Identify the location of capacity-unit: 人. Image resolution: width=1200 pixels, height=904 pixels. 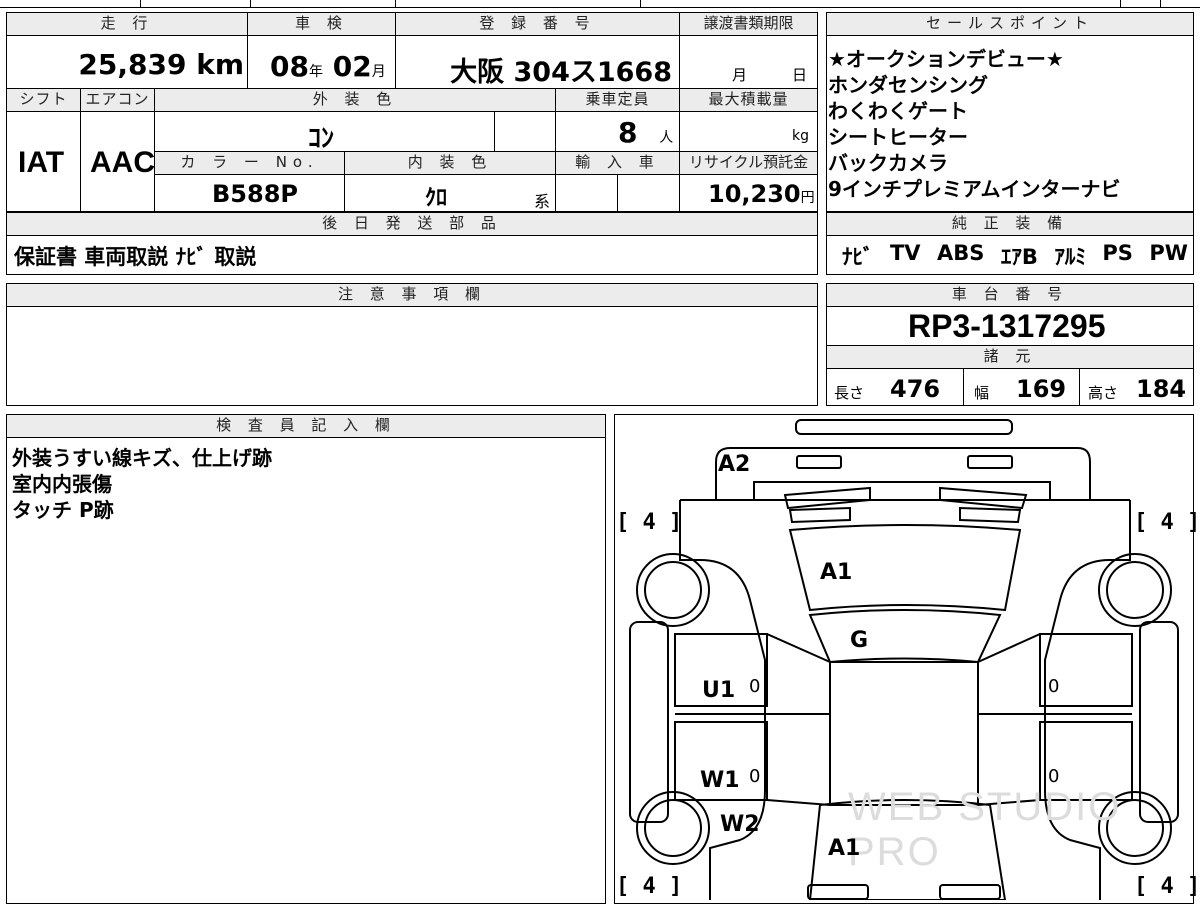
(666, 138).